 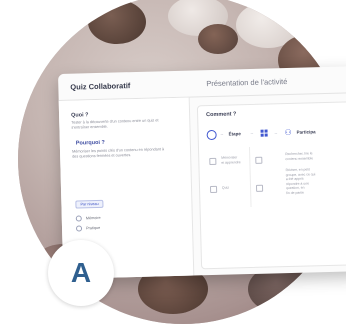 What do you see at coordinates (247, 83) in the screenshot?
I see `activity-title: Présentation de l'activité` at bounding box center [247, 83].